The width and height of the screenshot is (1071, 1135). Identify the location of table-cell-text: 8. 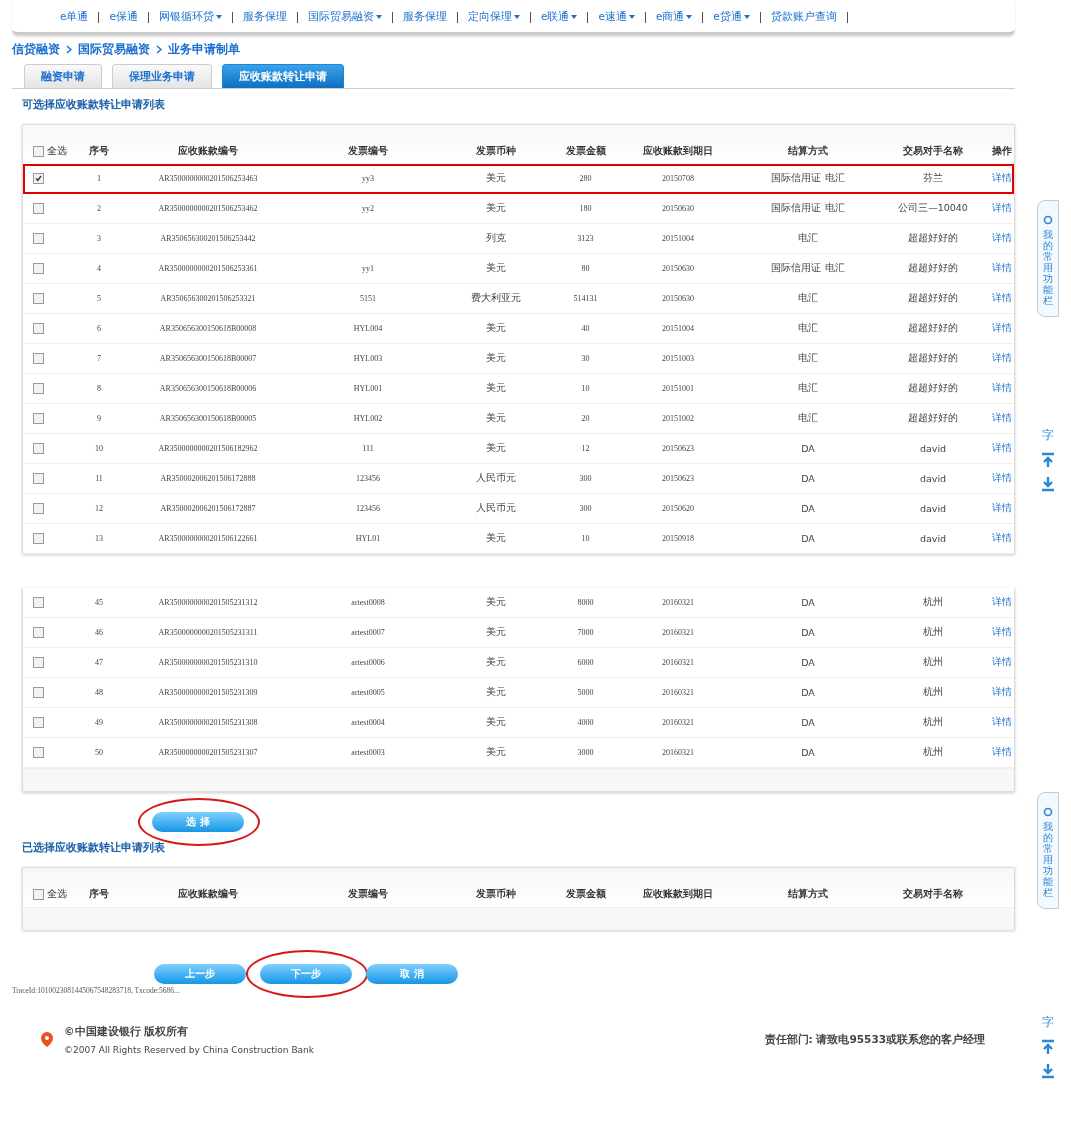
(99, 388).